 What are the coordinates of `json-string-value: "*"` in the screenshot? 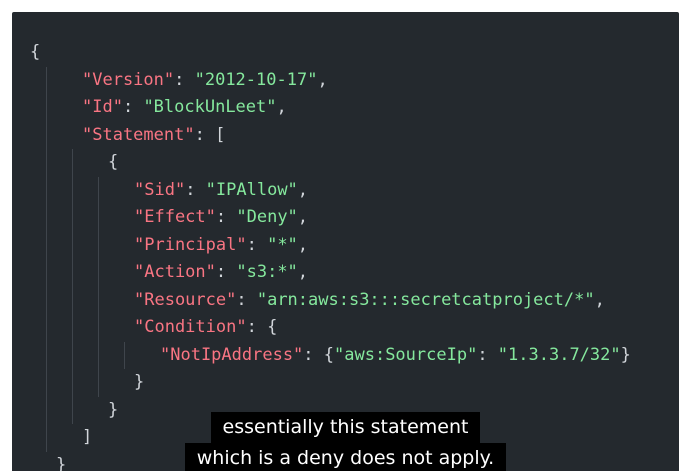 It's located at (282, 244).